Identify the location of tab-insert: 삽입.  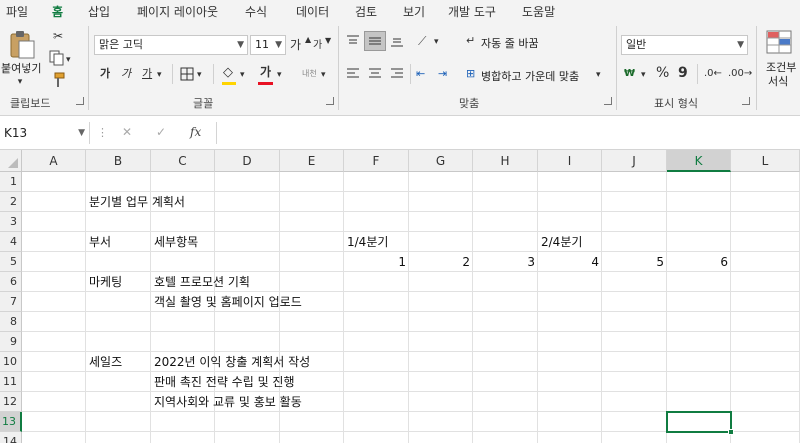
(99, 11).